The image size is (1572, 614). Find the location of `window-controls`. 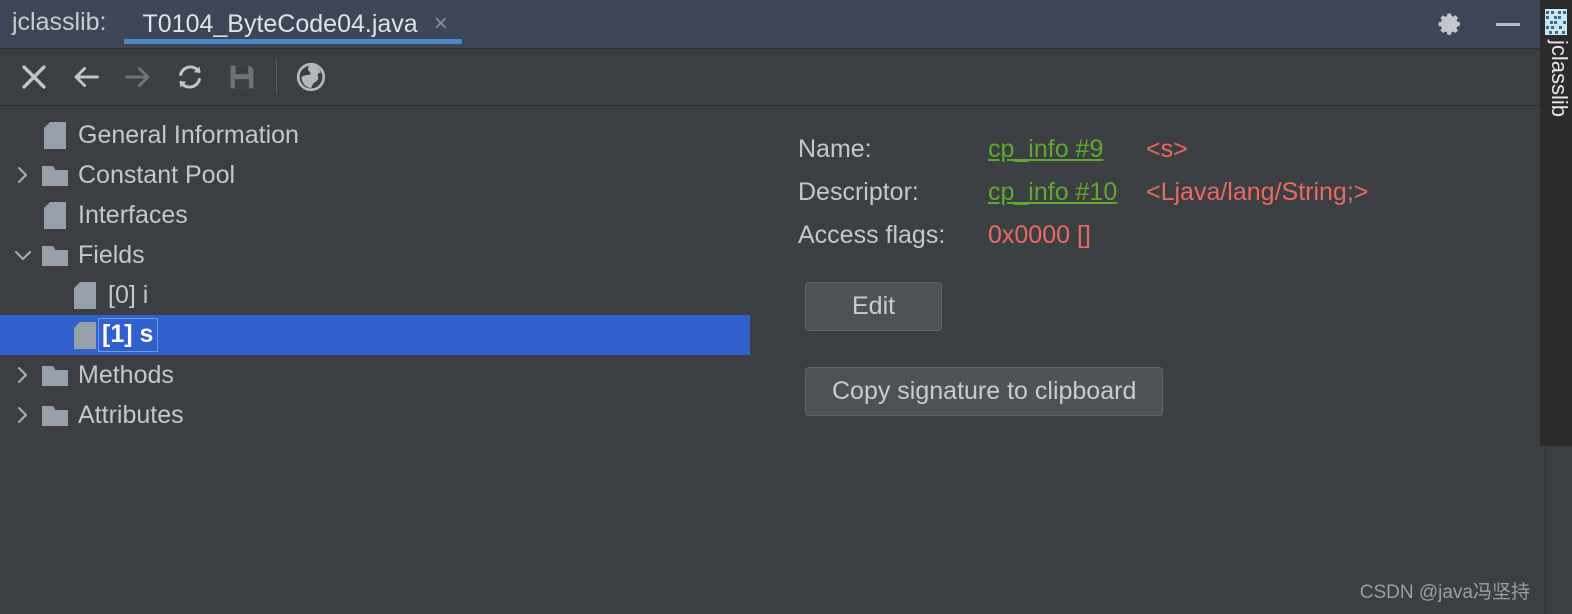

window-controls is located at coordinates (1488, 24).